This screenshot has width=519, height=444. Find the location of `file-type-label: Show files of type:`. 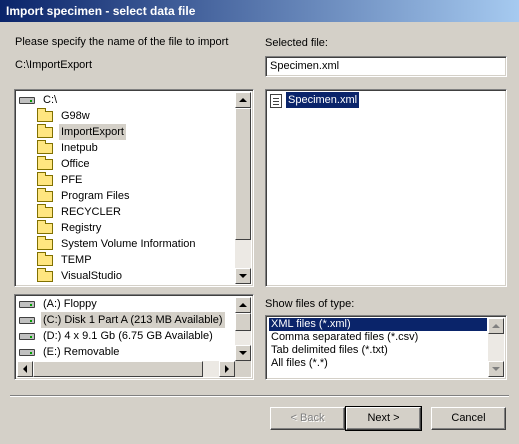

file-type-label: Show files of type: is located at coordinates (310, 304).